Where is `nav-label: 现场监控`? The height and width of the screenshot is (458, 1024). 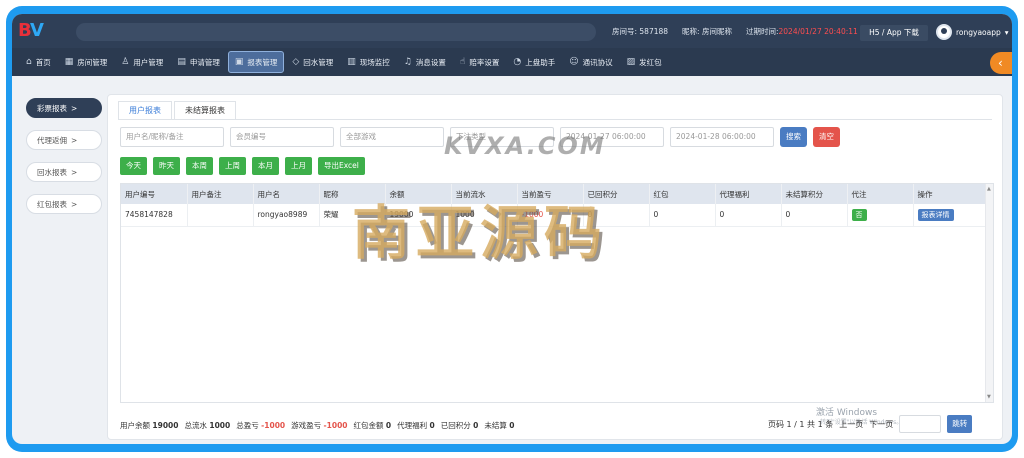 nav-label: 现场监控 is located at coordinates (374, 62).